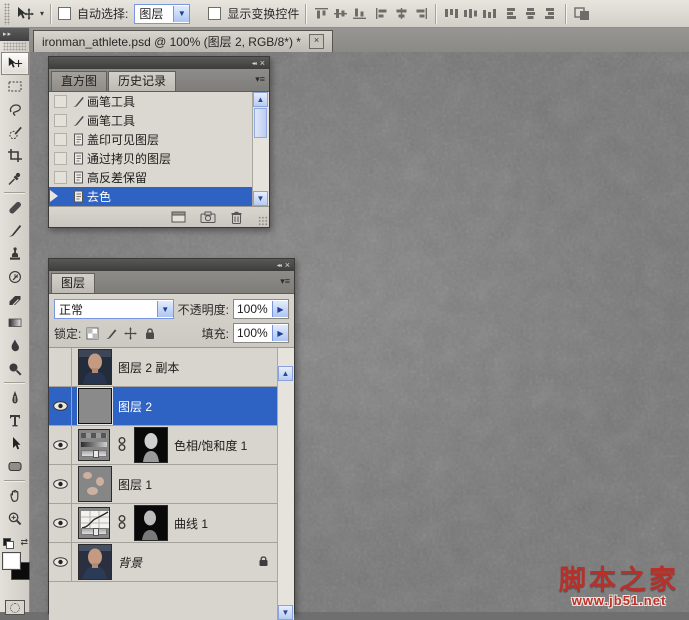  I want to click on layer-row: 曲线 1, so click(163, 523).